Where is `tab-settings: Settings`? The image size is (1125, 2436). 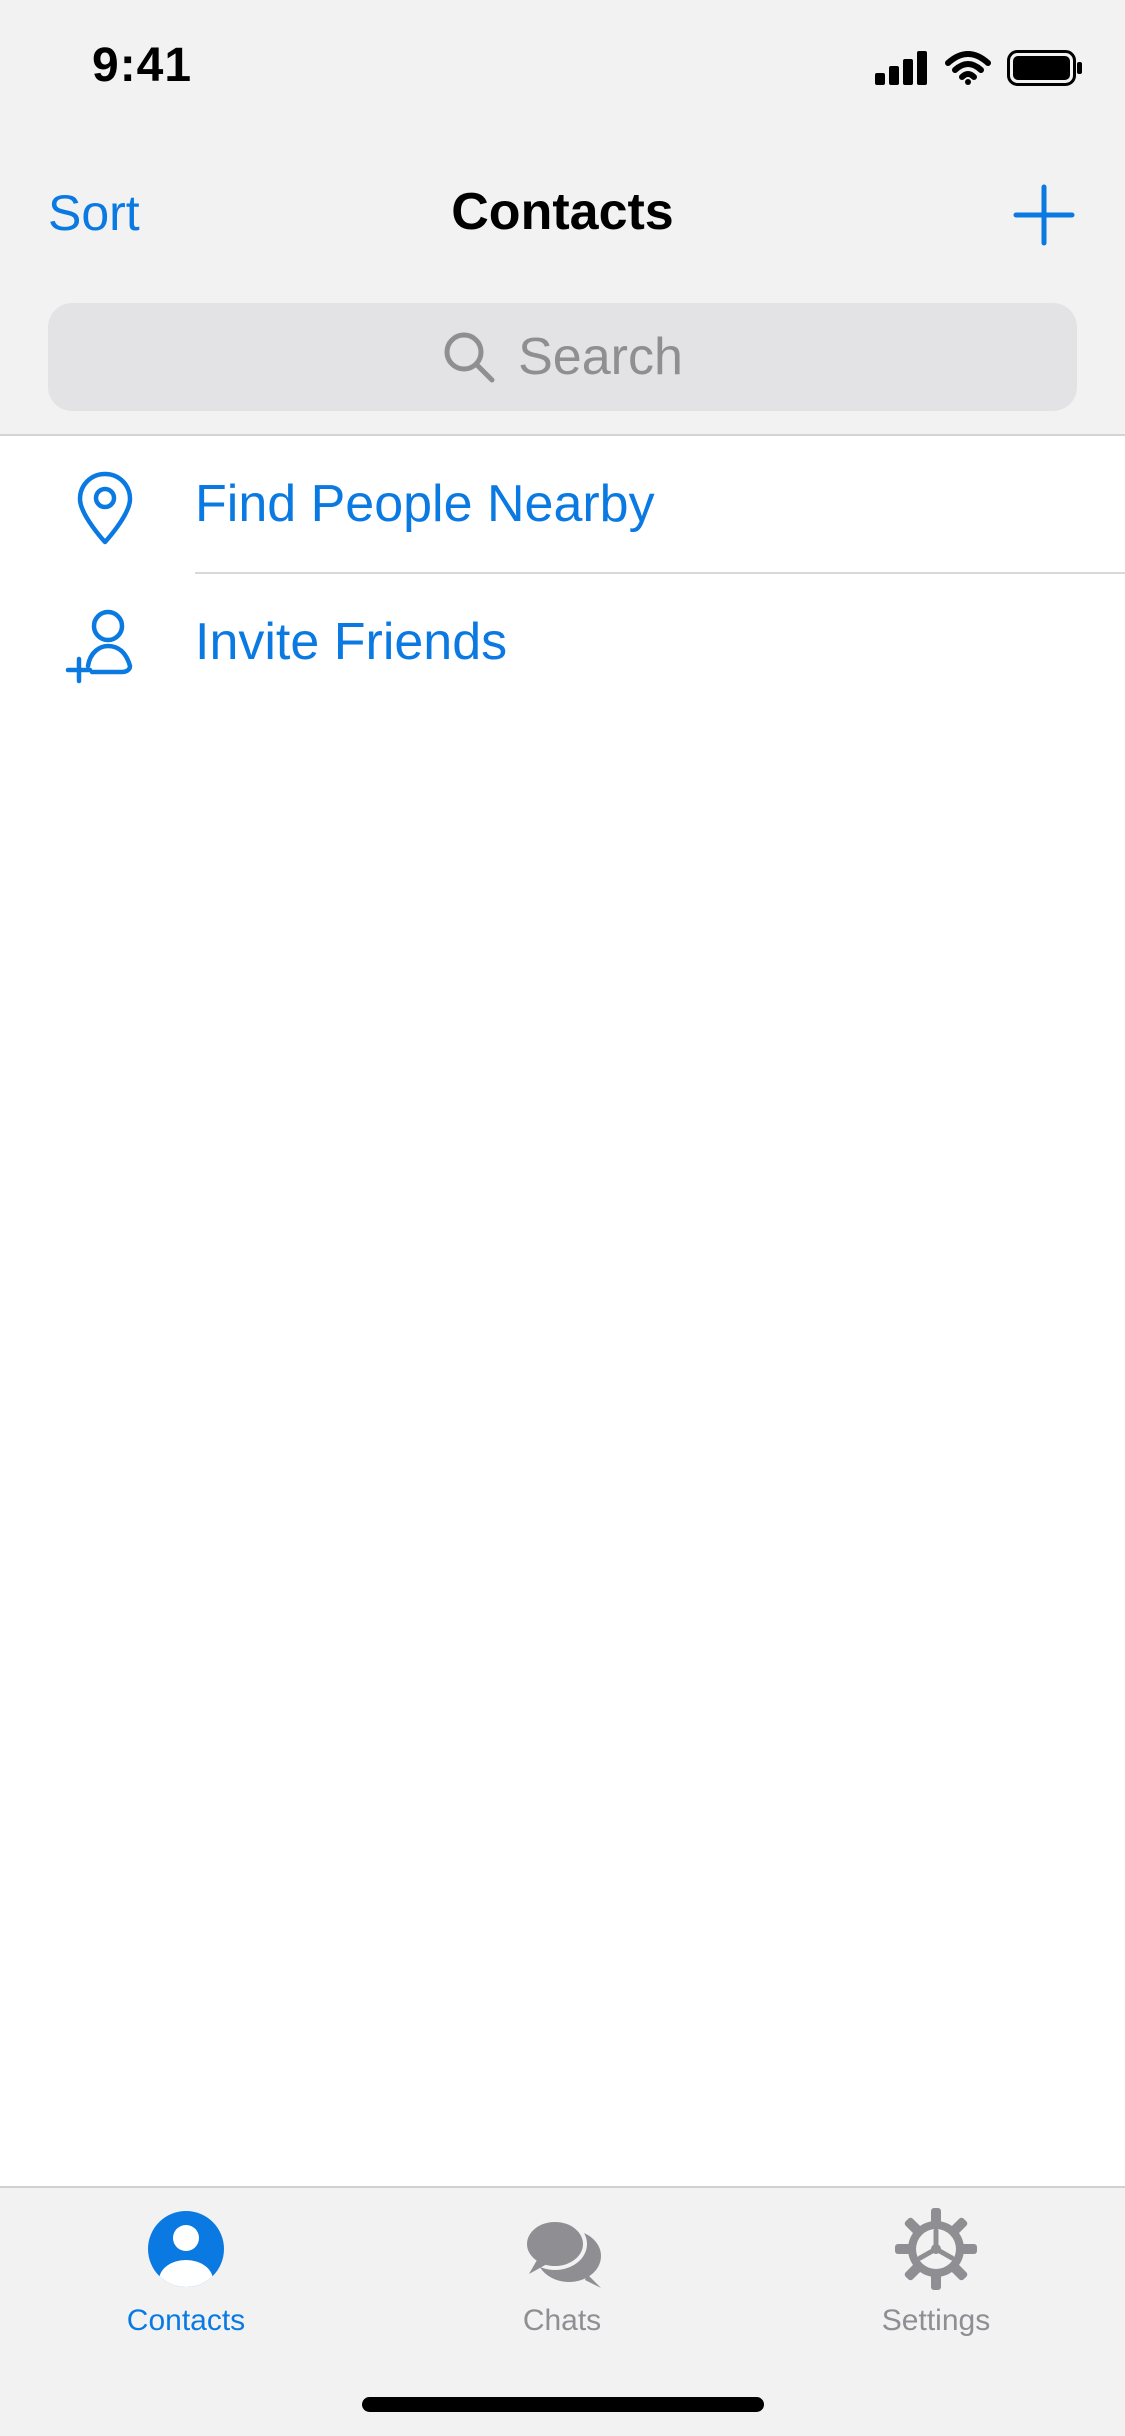 tab-settings: Settings is located at coordinates (936, 2279).